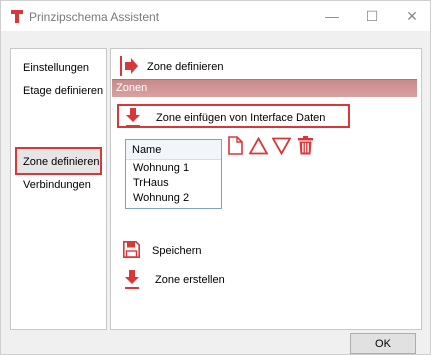 Image resolution: width=431 pixels, height=355 pixels. What do you see at coordinates (161, 168) in the screenshot?
I see `table-row: Wohnung 1` at bounding box center [161, 168].